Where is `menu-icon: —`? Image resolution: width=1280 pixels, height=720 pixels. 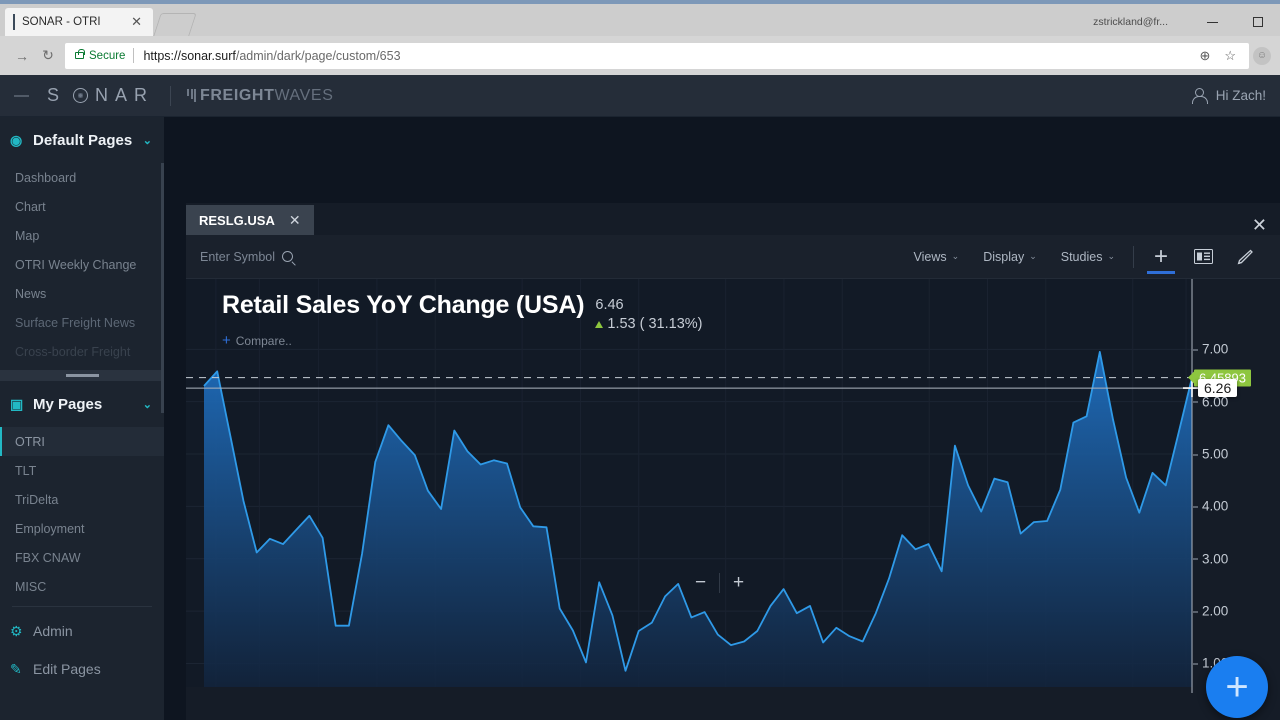
menu-icon: — is located at coordinates (21, 95).